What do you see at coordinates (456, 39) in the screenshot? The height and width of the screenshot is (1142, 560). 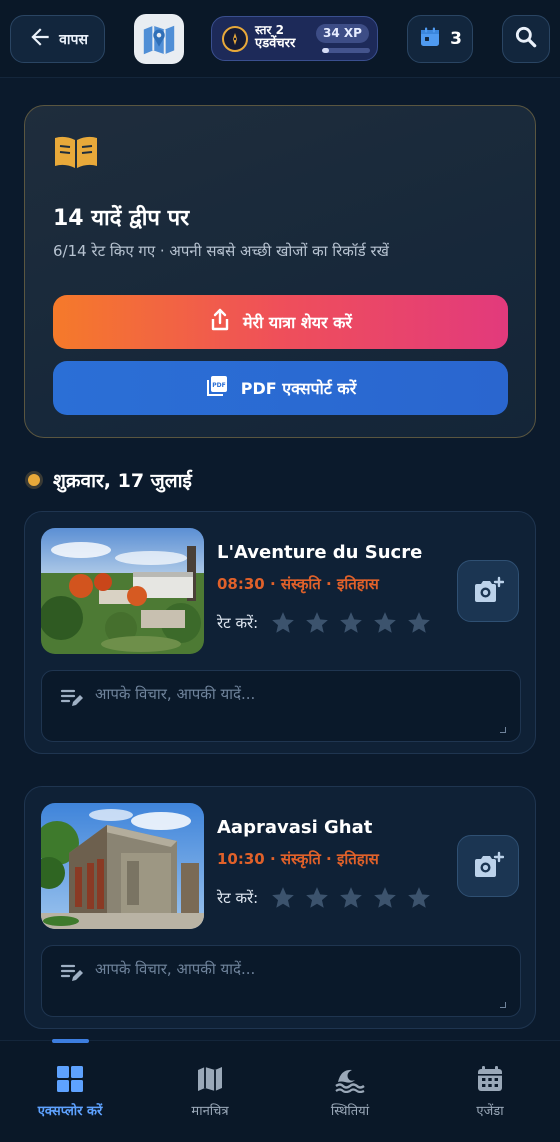 I see `agenda-count: 3` at bounding box center [456, 39].